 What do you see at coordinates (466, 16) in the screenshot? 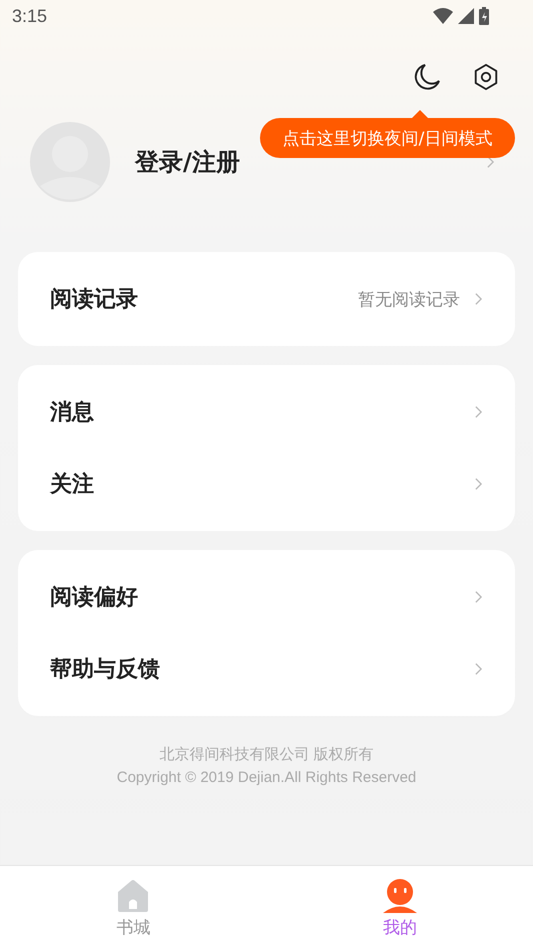
I see `signal-icon` at bounding box center [466, 16].